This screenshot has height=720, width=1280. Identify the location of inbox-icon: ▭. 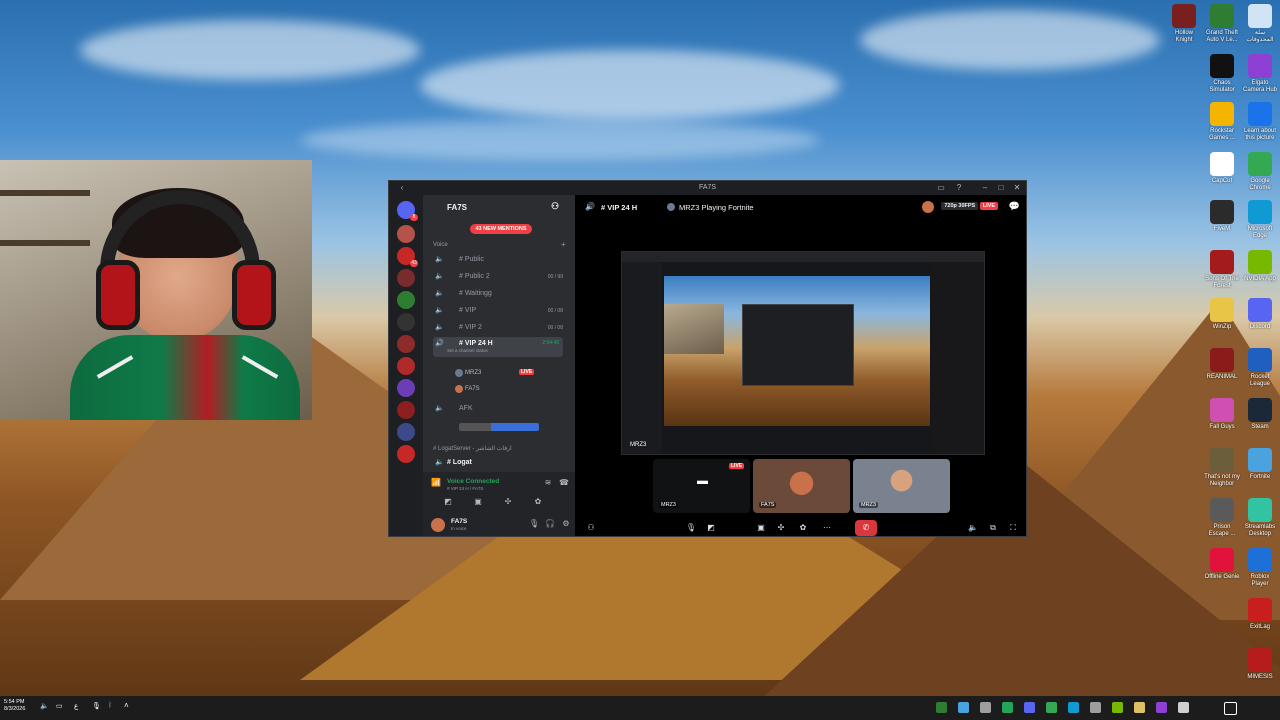
(941, 188).